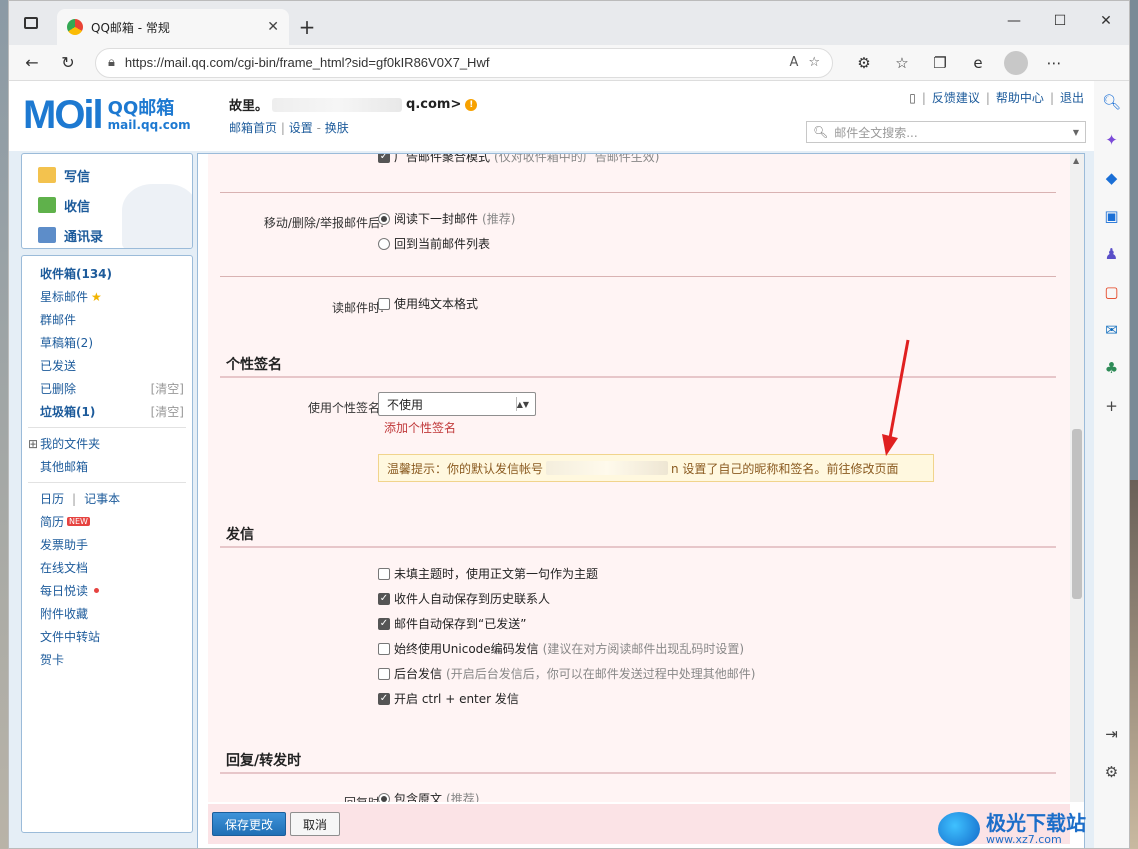  I want to click on edge-icon: e, so click(978, 63).